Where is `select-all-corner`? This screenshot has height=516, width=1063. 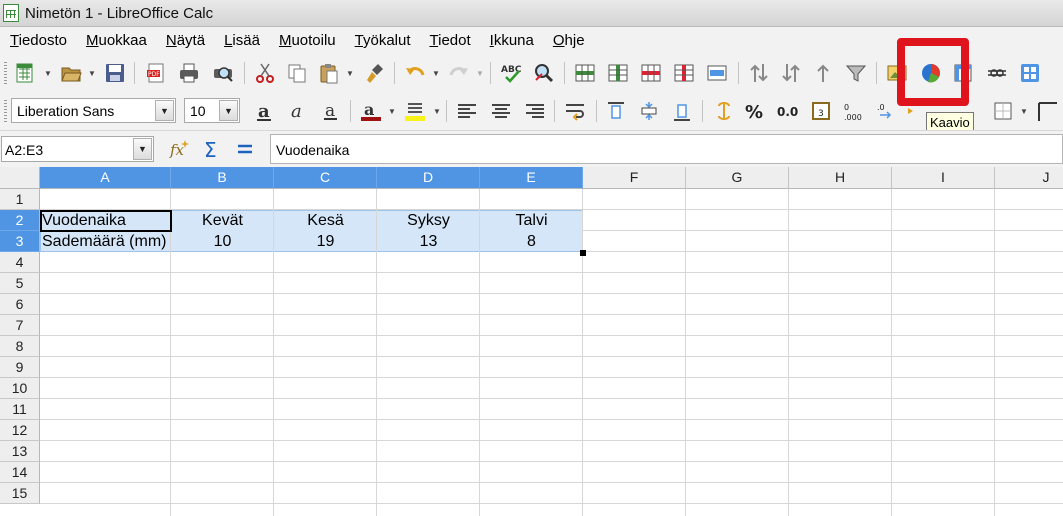 select-all-corner is located at coordinates (20, 178).